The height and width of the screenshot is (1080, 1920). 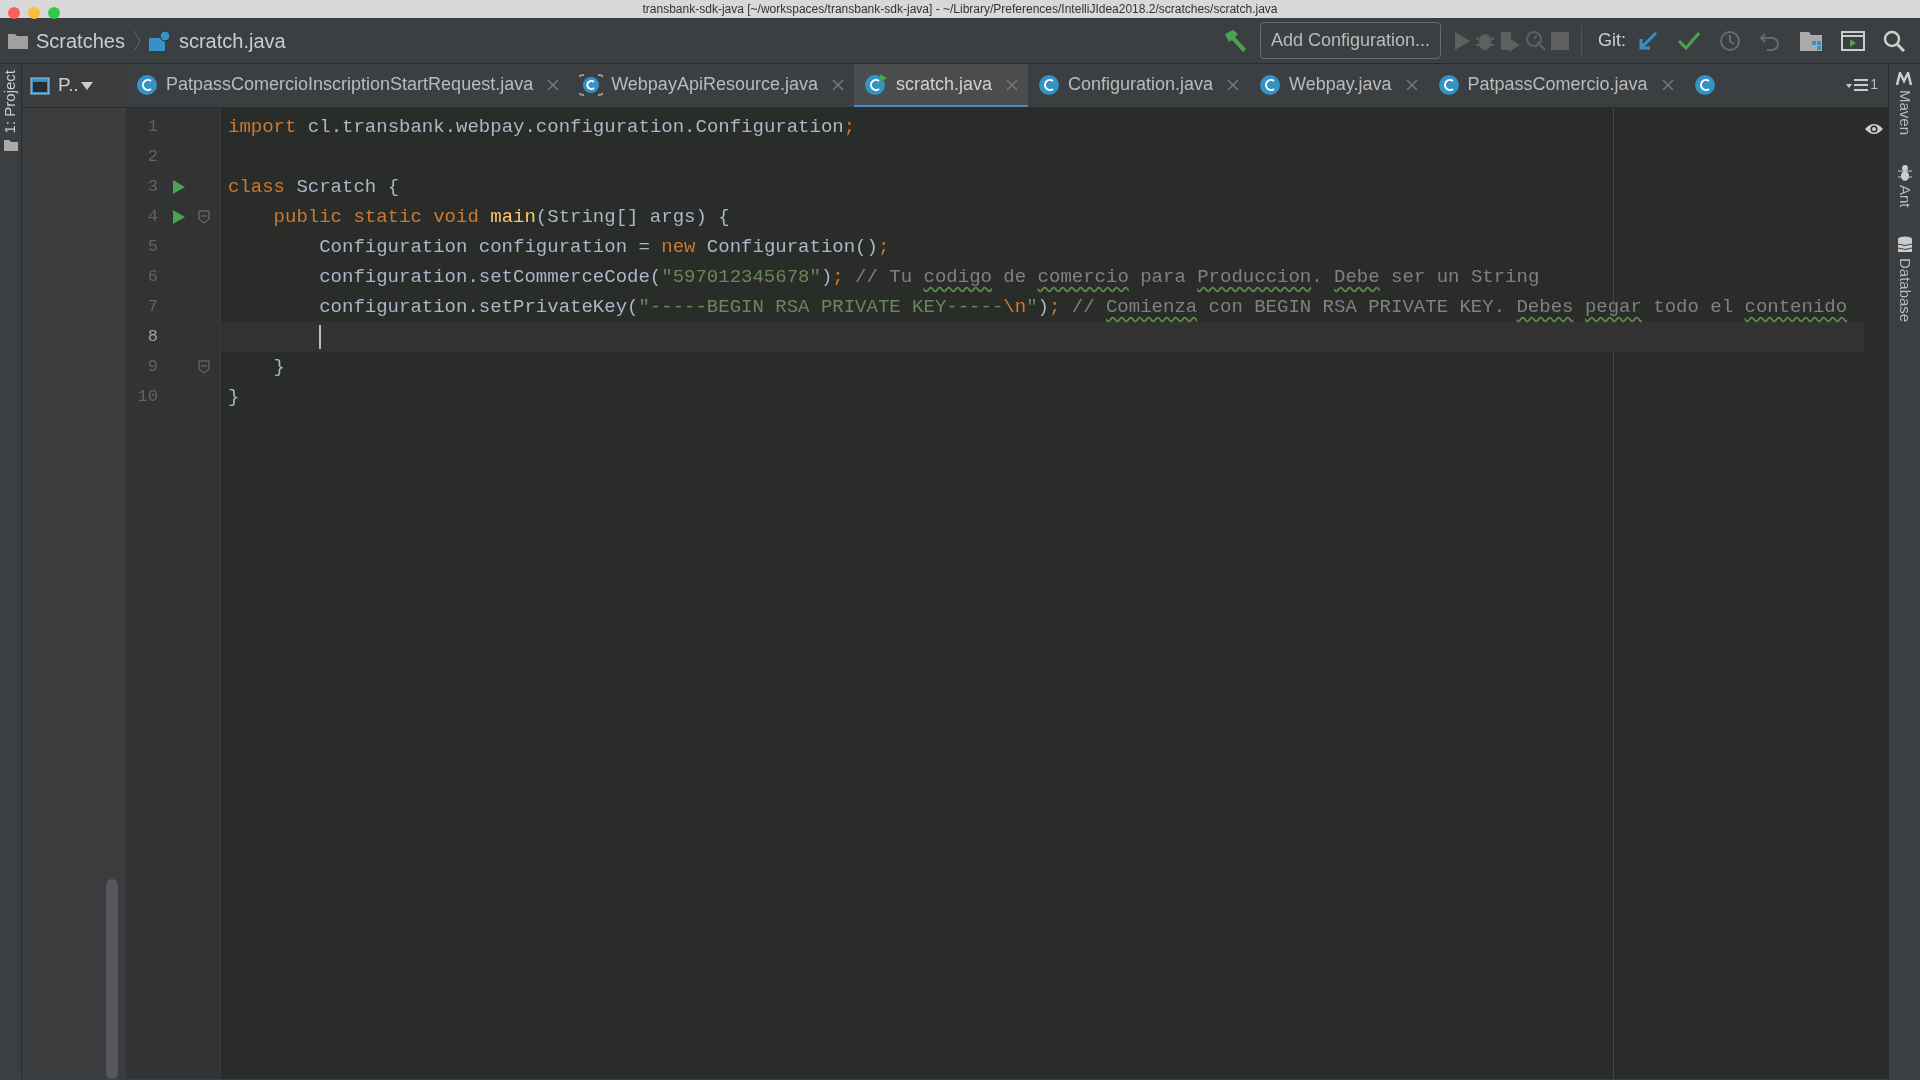 What do you see at coordinates (711, 85) in the screenshot?
I see `editor-tab: WebpayApiResource.java` at bounding box center [711, 85].